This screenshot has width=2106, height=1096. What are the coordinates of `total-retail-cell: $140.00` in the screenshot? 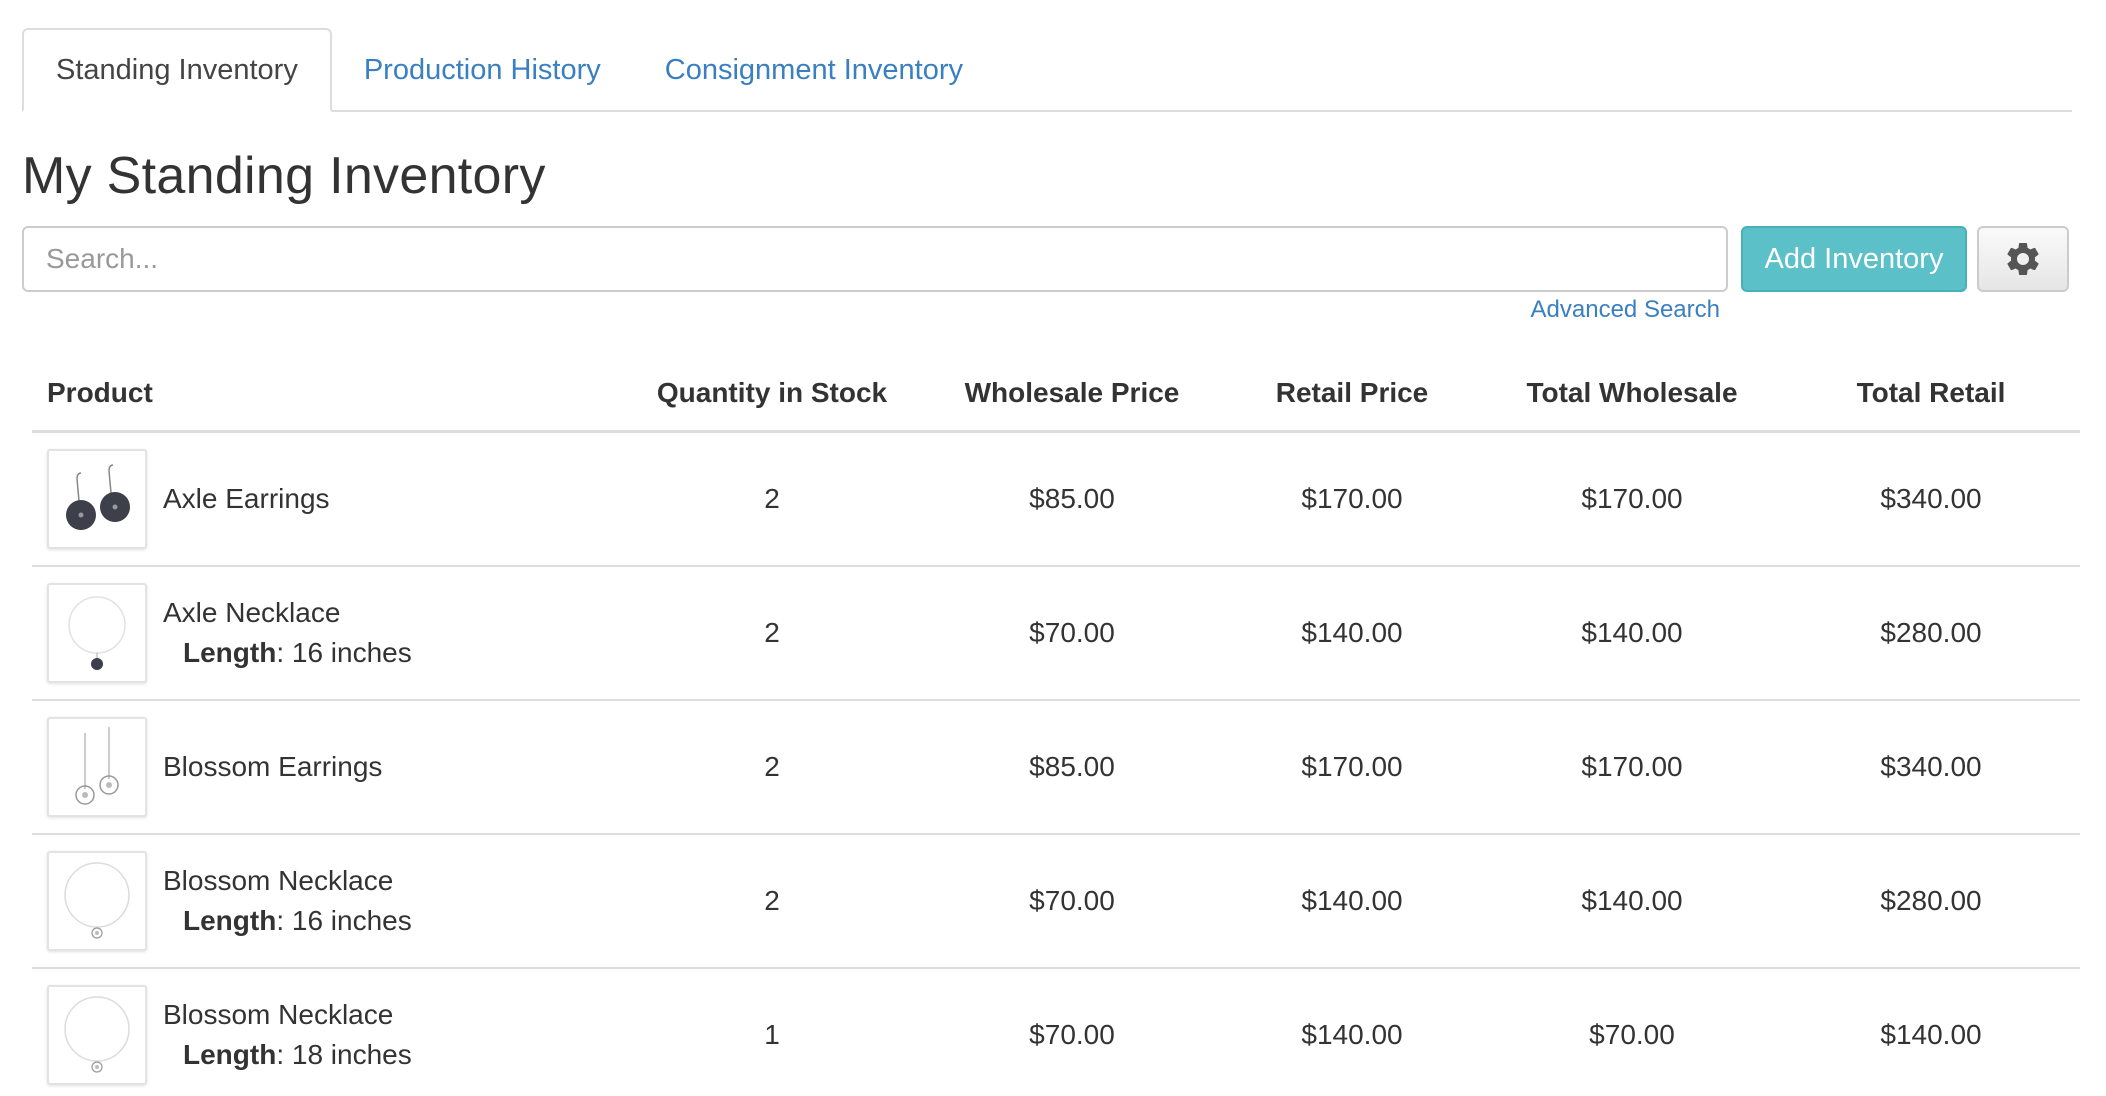 It's located at (1931, 1032).